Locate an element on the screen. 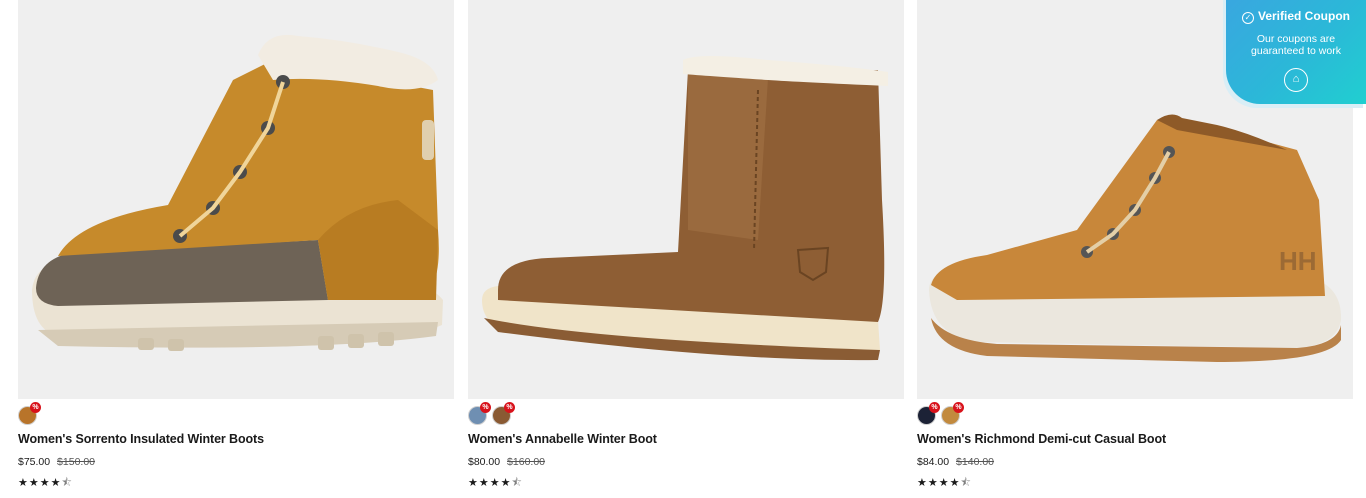  coupon-title: ✓ Verified Coupon is located at coordinates (1296, 16).